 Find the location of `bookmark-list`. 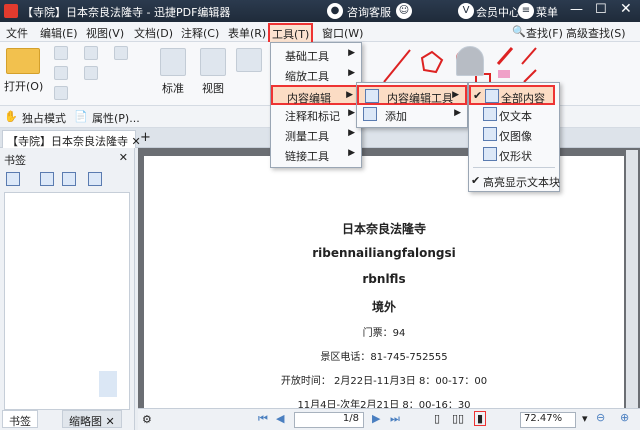

bookmark-list is located at coordinates (67, 301).